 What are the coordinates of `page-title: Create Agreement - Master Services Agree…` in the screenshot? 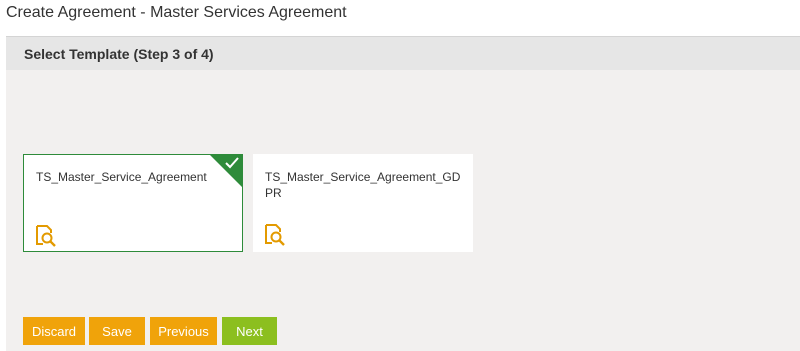 It's located at (176, 12).